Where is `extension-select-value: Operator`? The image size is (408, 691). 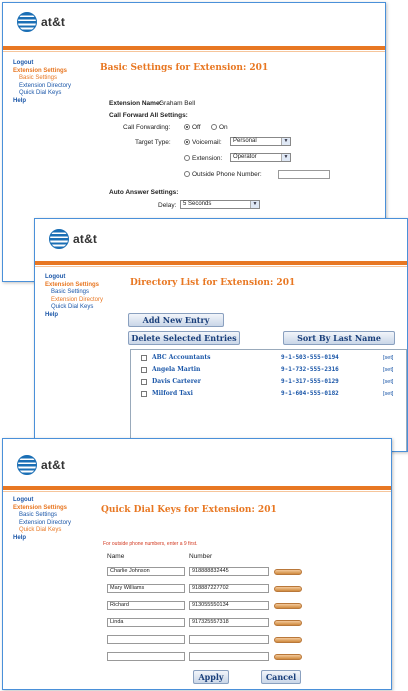
extension-select-value: Operator is located at coordinates (245, 157).